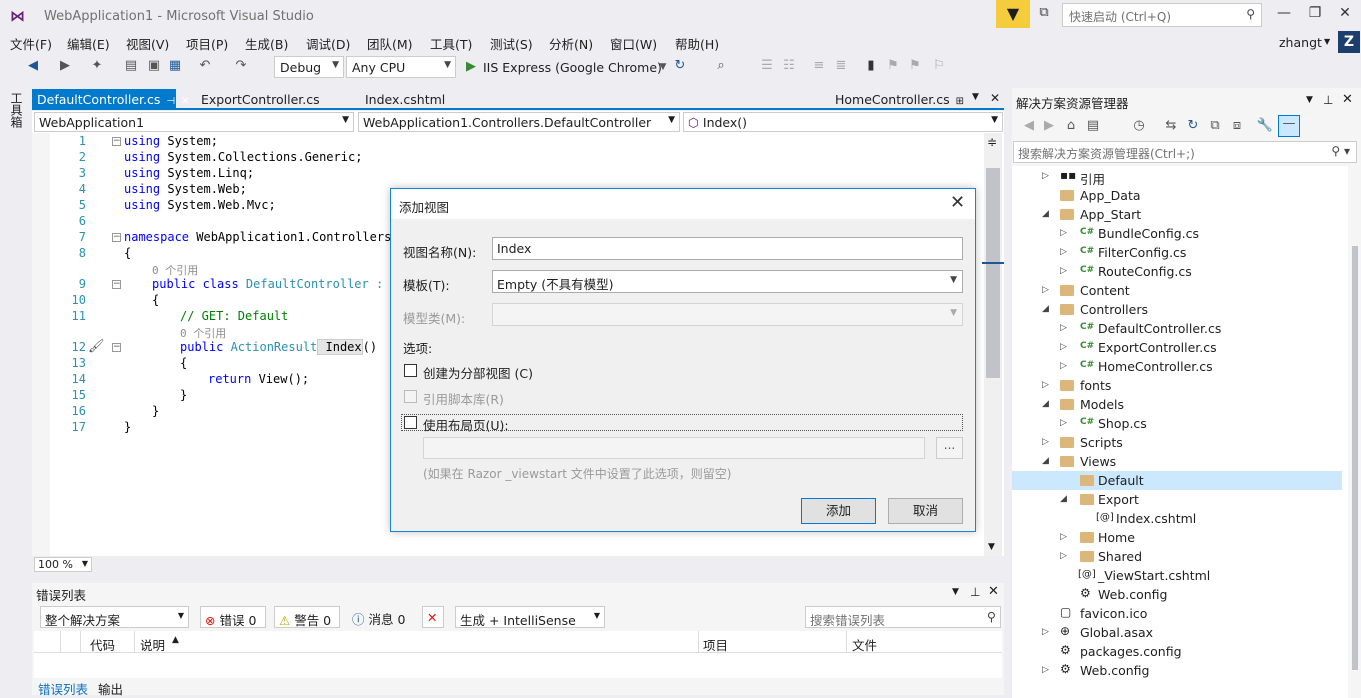 The height and width of the screenshot is (698, 1361). I want to click on tree-node-global-asax: ▷ ⊕ Global.asax, so click(1177, 632).